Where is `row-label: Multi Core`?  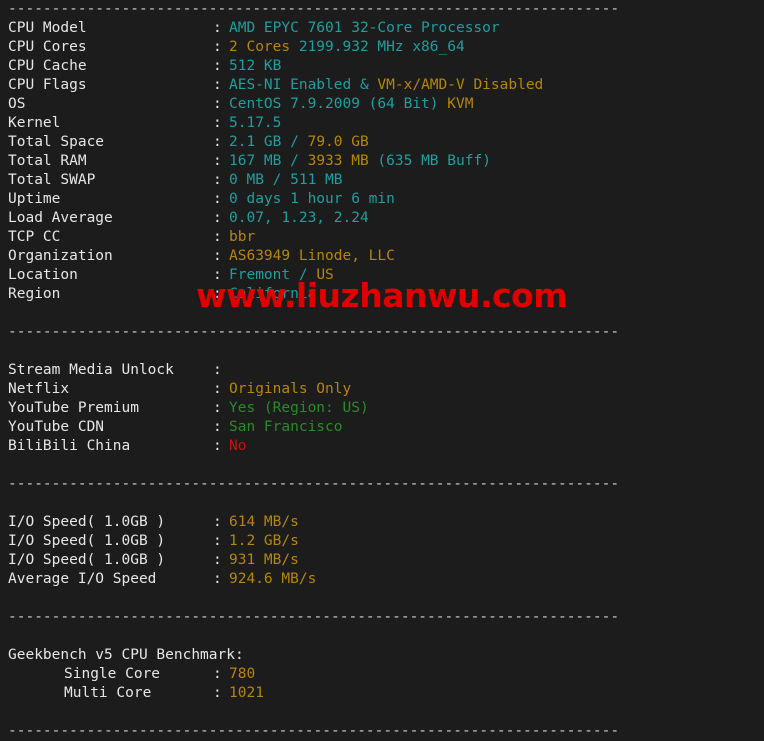 row-label: Multi Core is located at coordinates (108, 693).